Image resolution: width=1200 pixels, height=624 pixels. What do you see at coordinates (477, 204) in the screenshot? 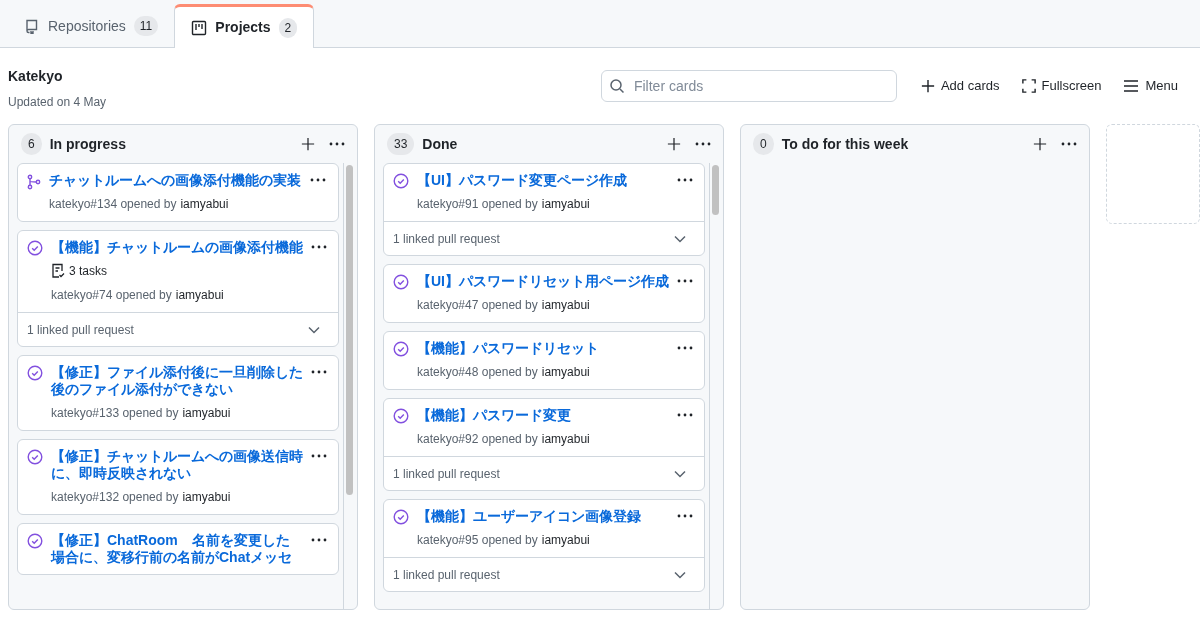
I see `issue-reference: katekyo#91 opened by` at bounding box center [477, 204].